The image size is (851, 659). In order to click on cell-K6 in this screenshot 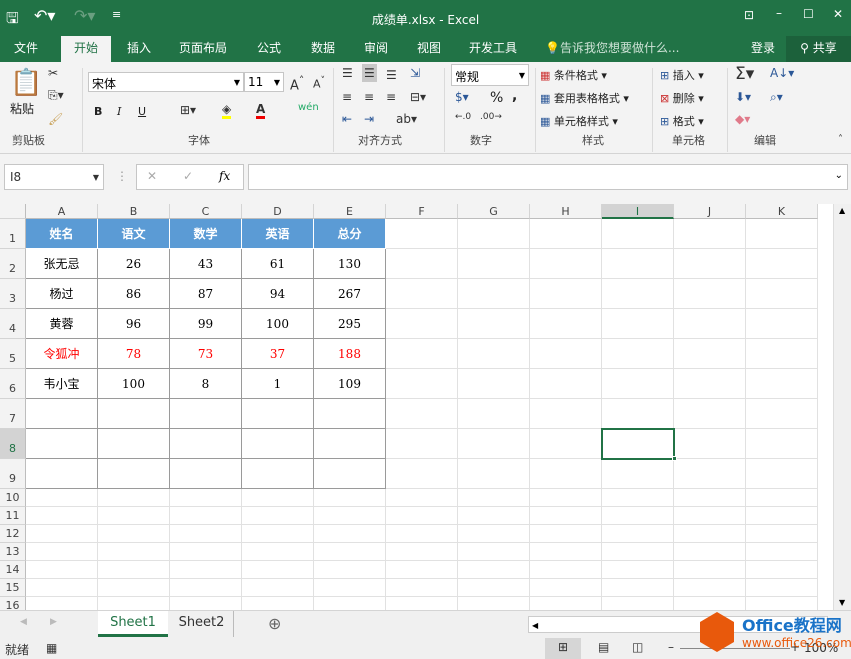, I will do `click(782, 384)`.